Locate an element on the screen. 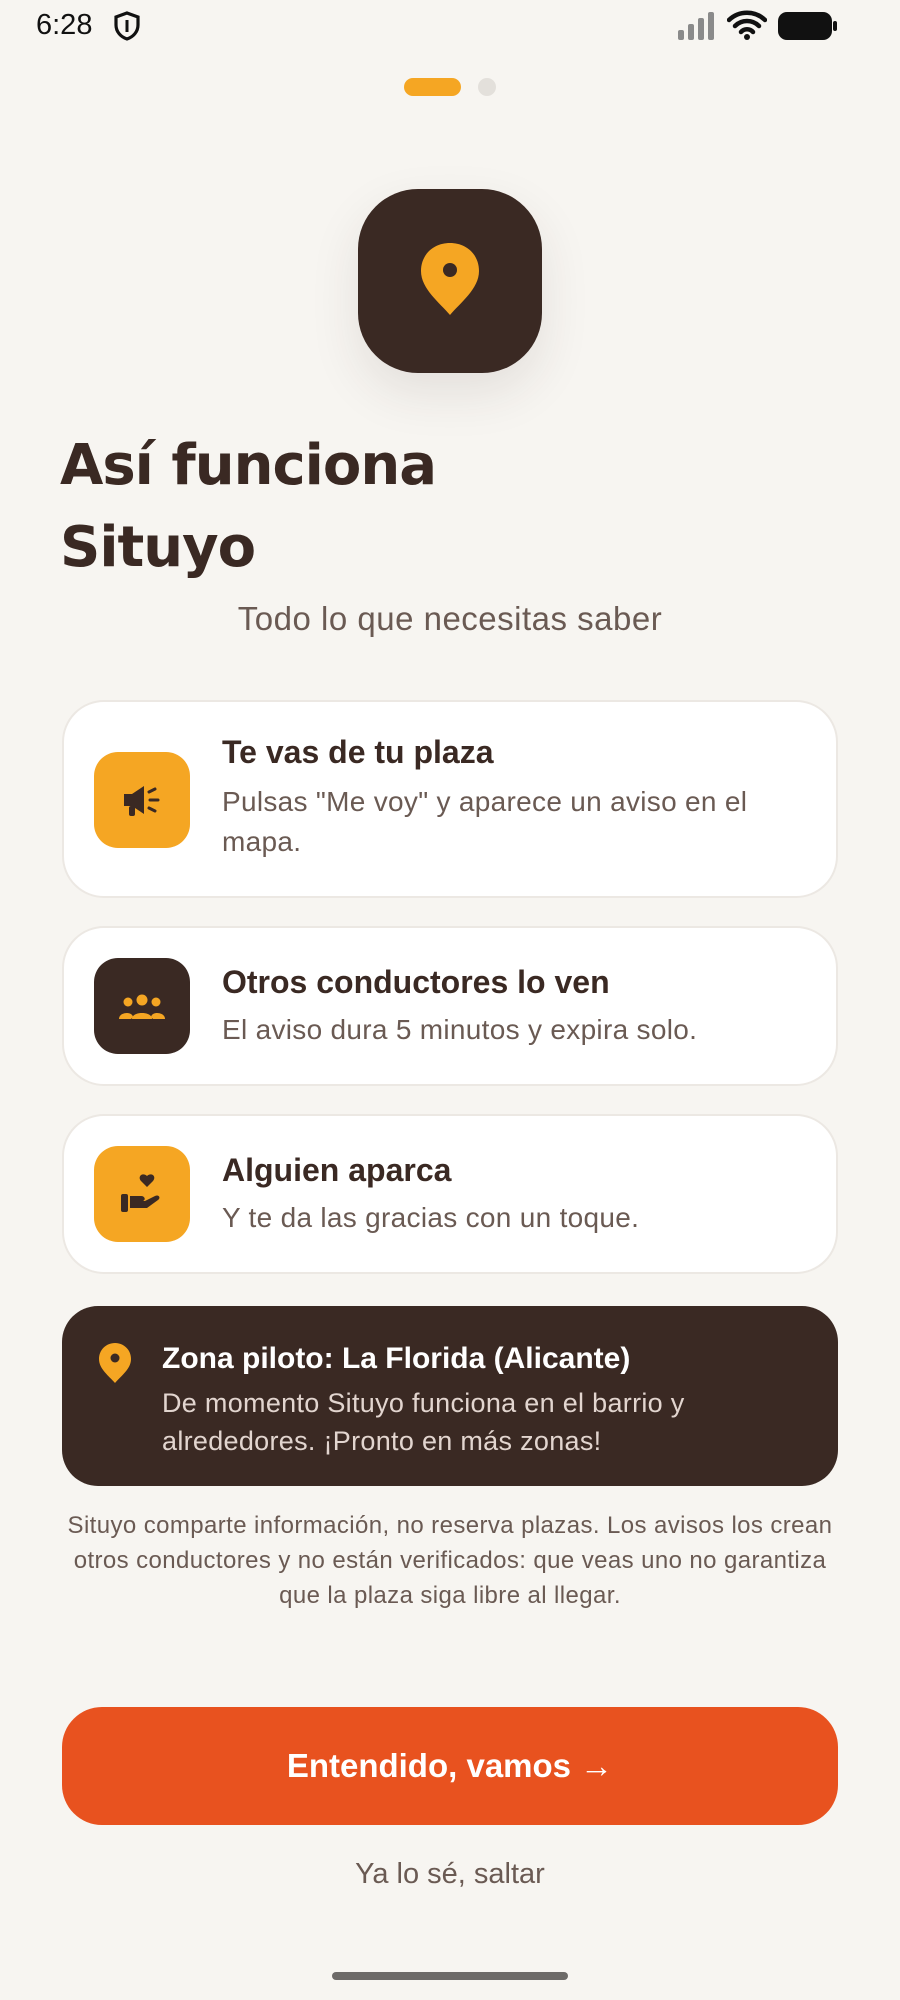 The width and height of the screenshot is (900, 2000). status-time: 6:28 is located at coordinates (64, 25).